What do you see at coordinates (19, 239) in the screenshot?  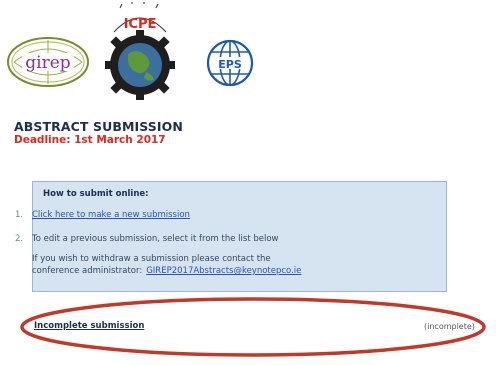 I see `step-2-number: 2.` at bounding box center [19, 239].